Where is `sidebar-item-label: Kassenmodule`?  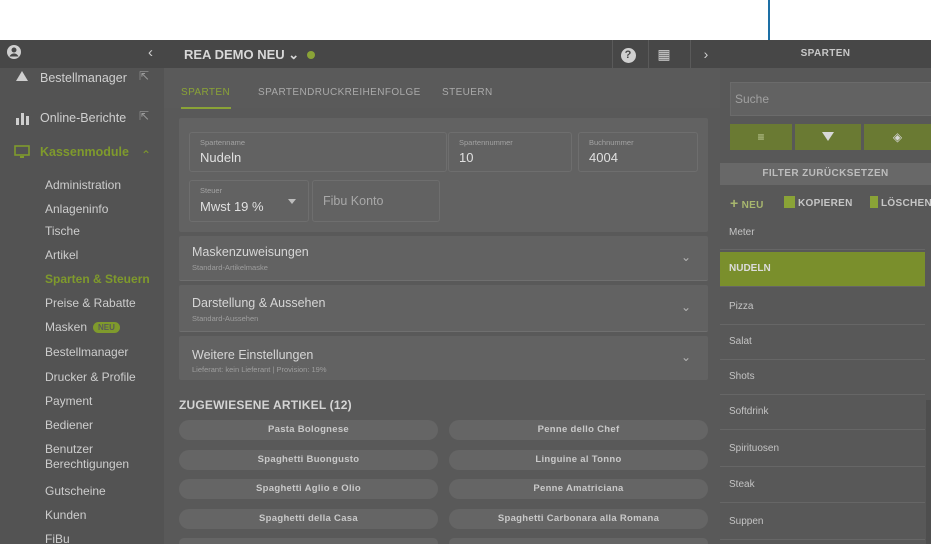
sidebar-item-label: Kassenmodule is located at coordinates (84, 152).